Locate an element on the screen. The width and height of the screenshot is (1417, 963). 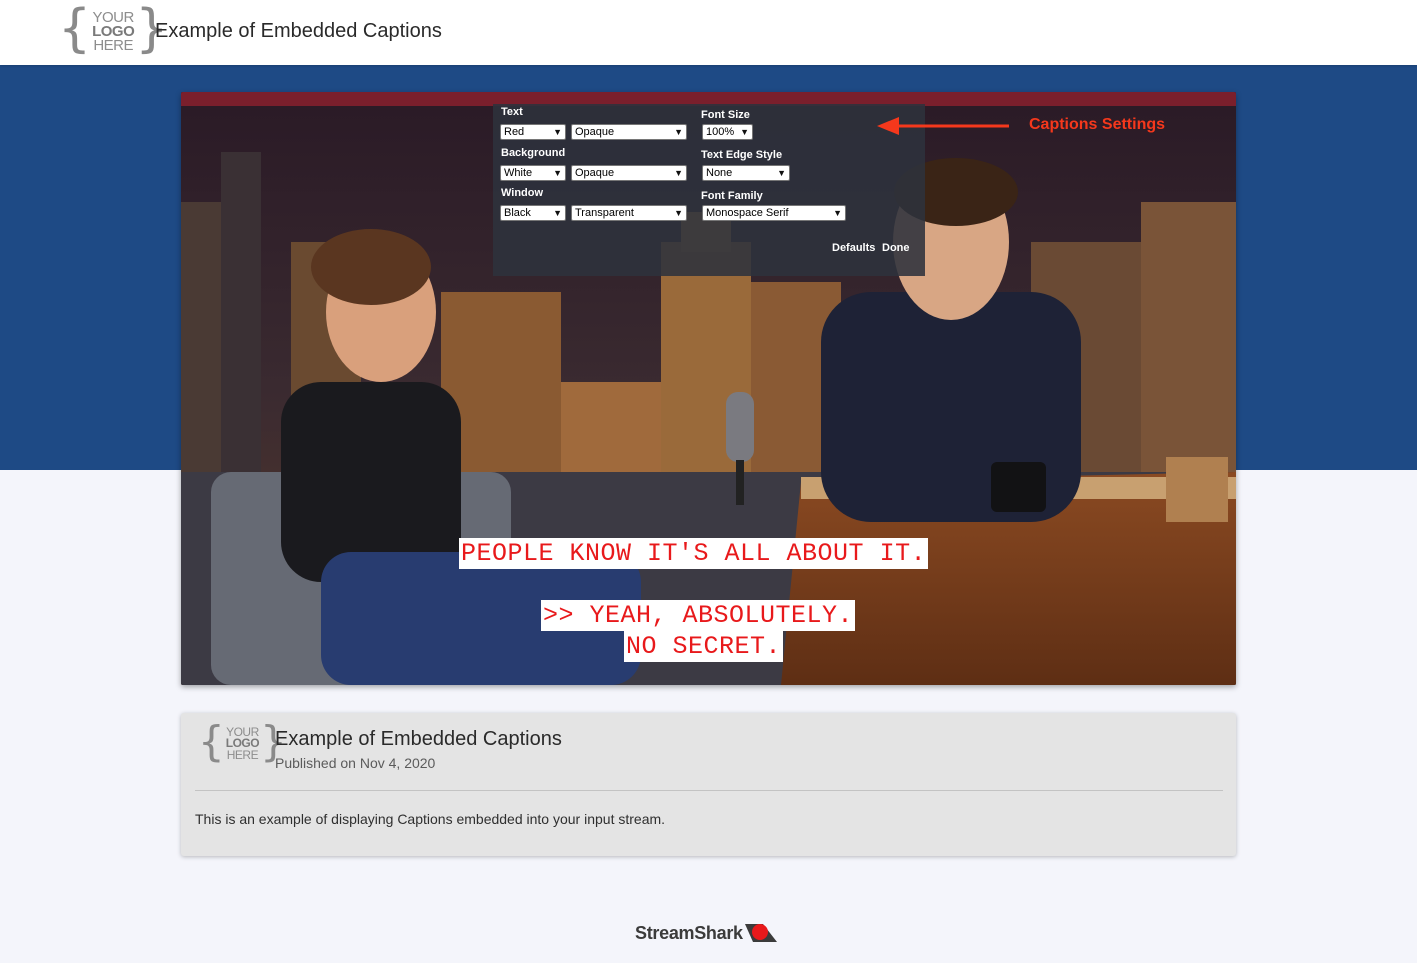
background-color-select: White ▼ is located at coordinates (533, 173).